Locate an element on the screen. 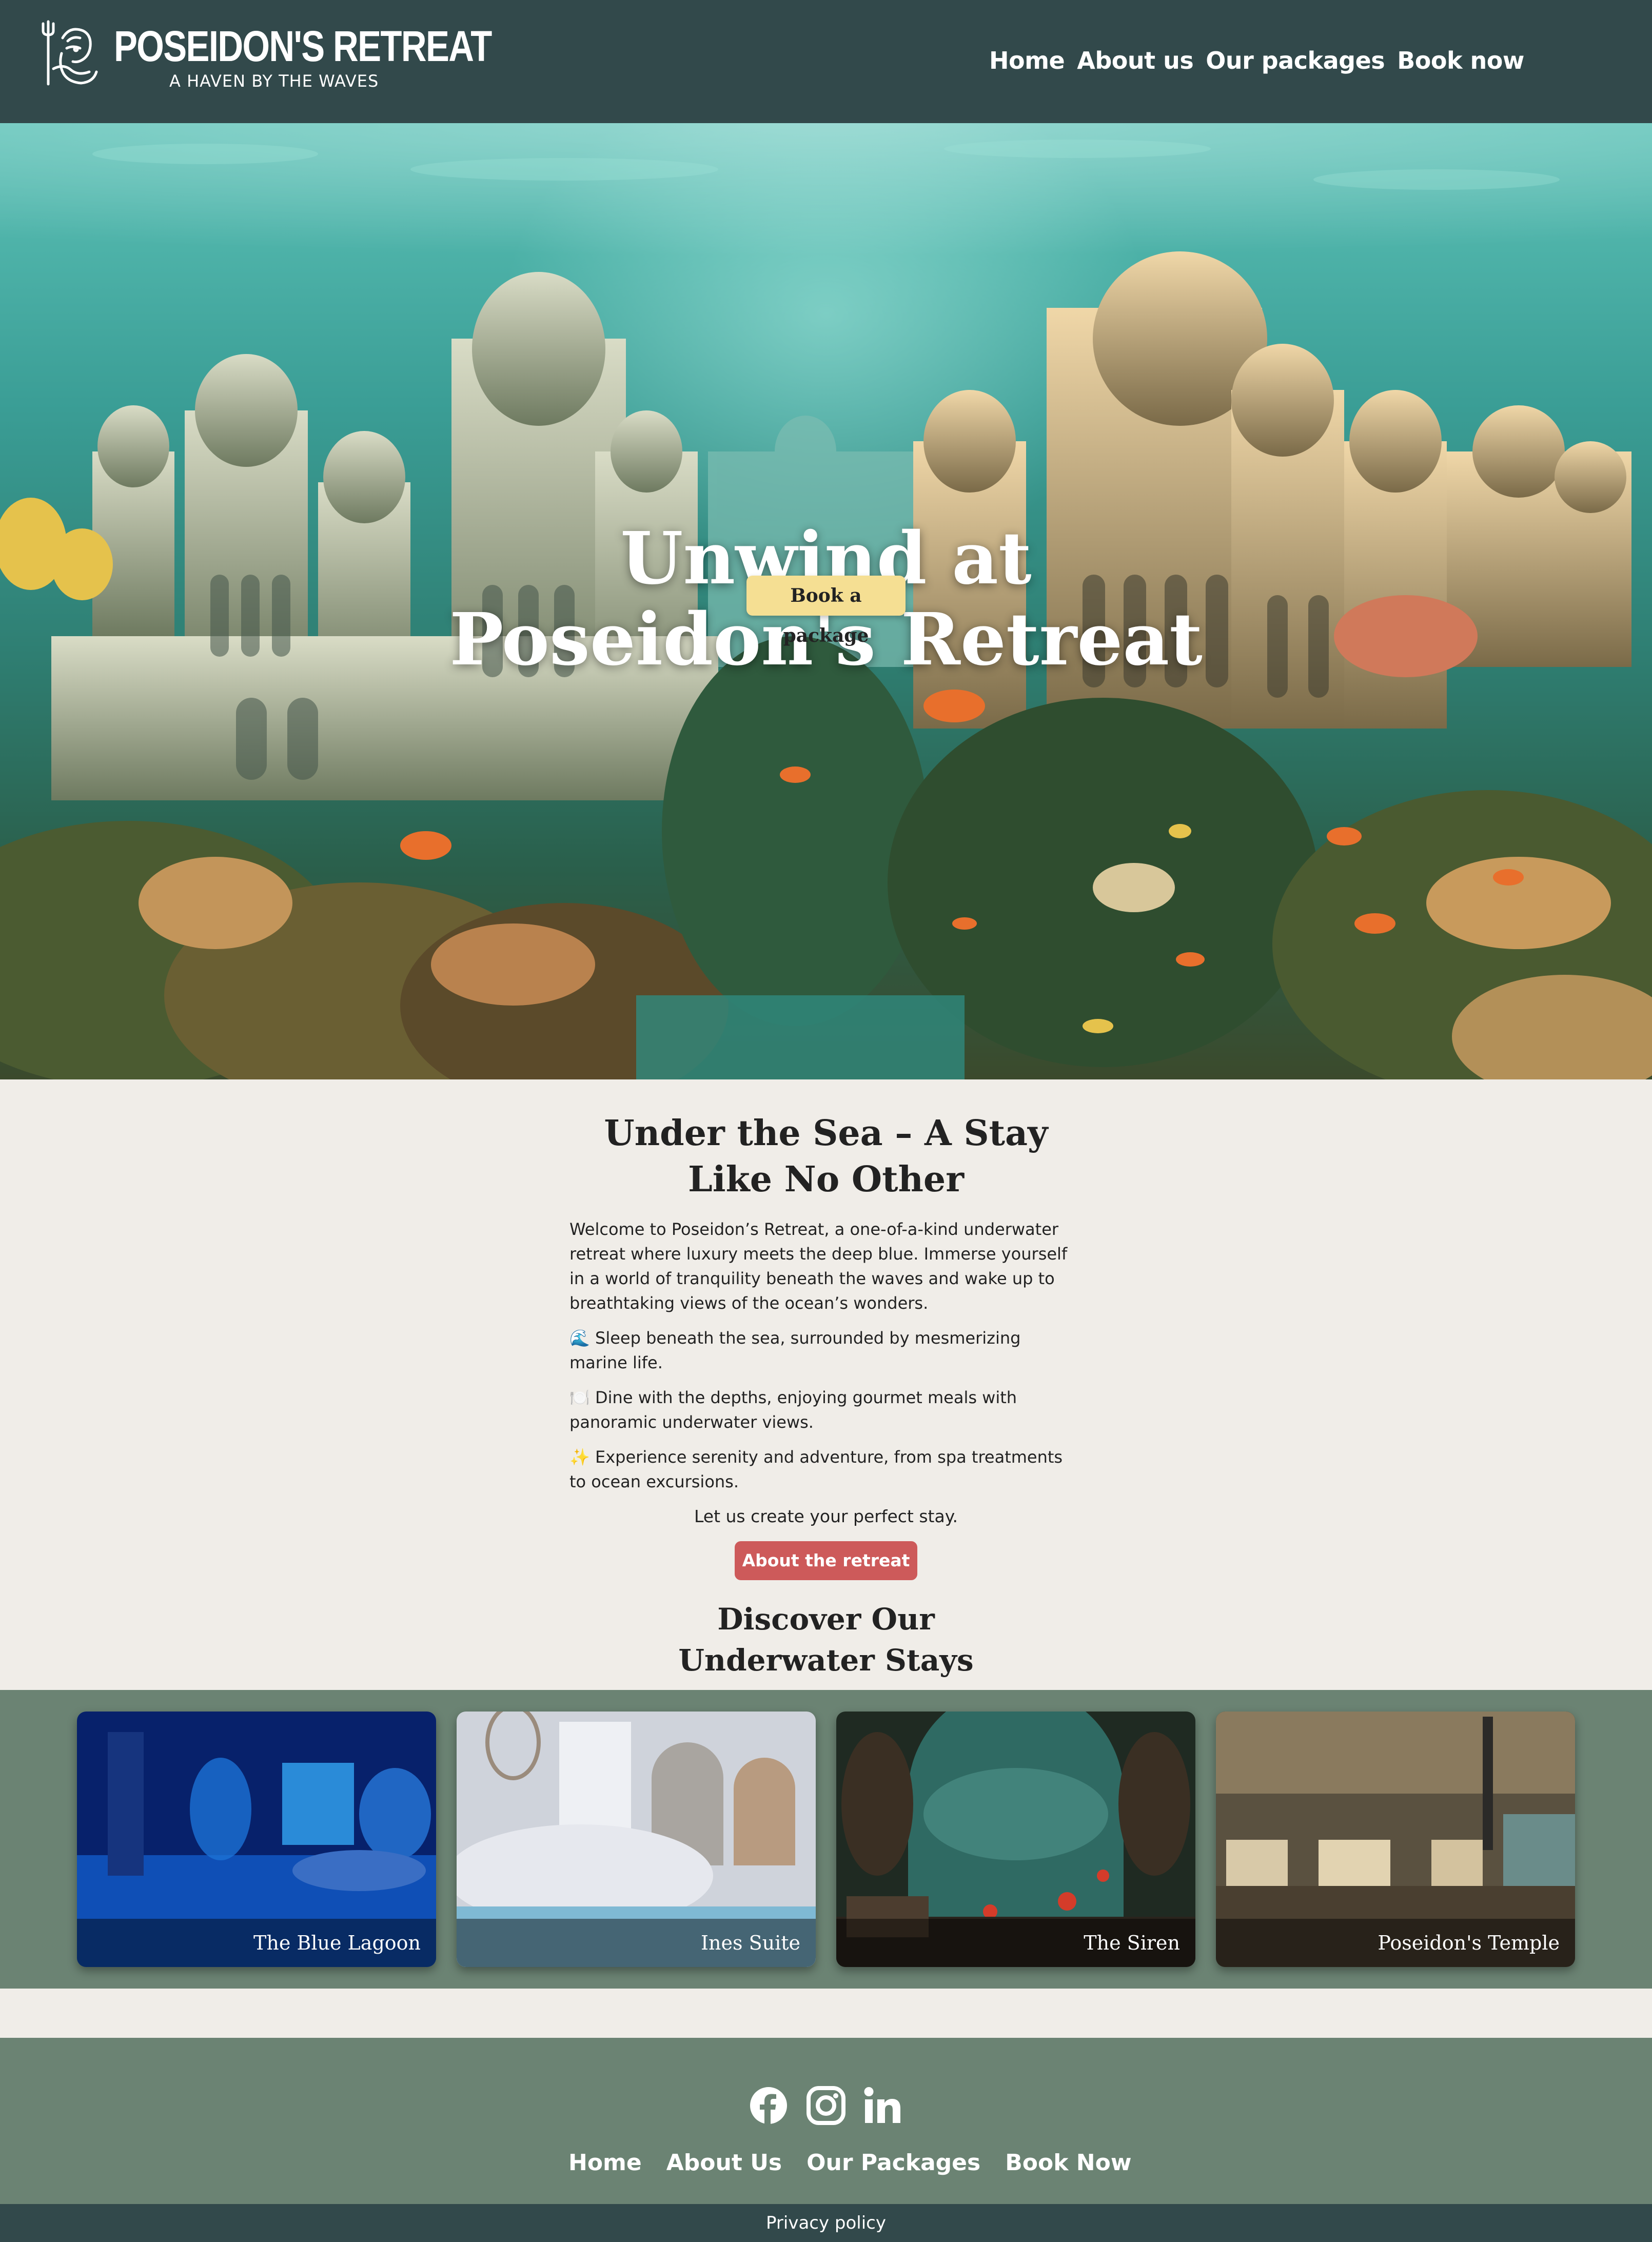  stay-card-the-siren: The Siren is located at coordinates (1015, 1839).